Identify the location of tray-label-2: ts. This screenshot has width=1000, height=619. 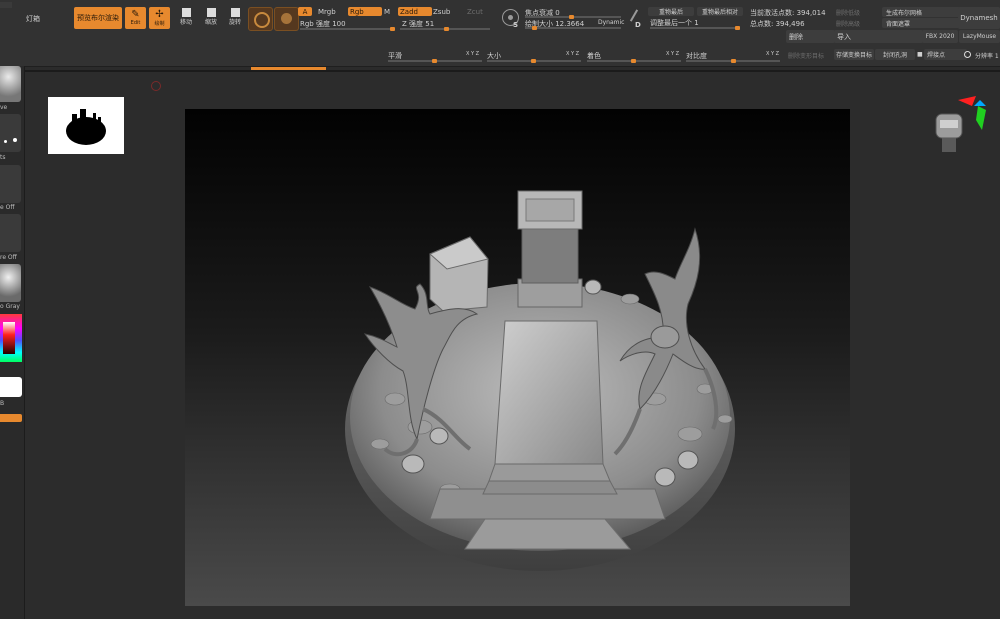
(3, 157).